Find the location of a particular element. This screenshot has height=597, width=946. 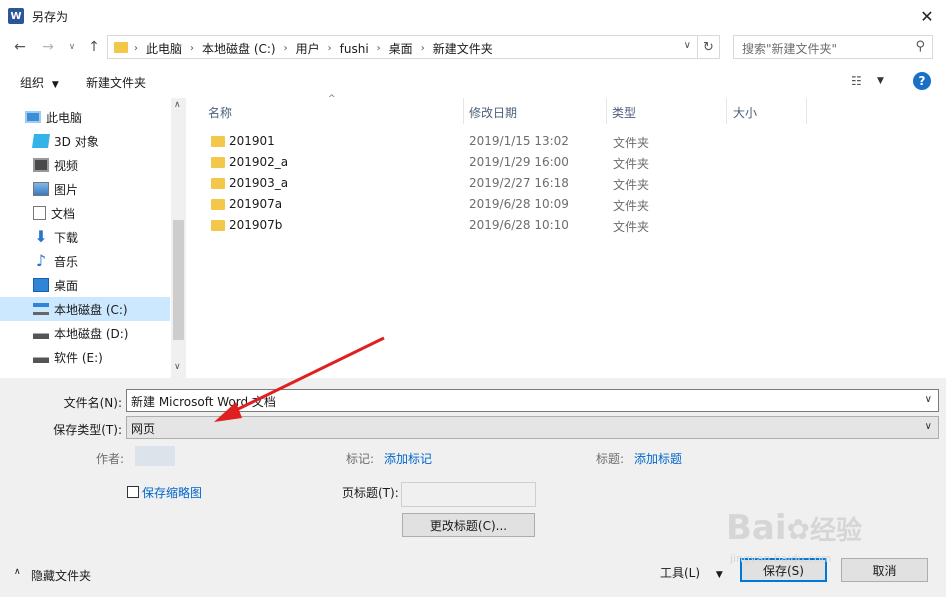

author-value is located at coordinates (155, 456).